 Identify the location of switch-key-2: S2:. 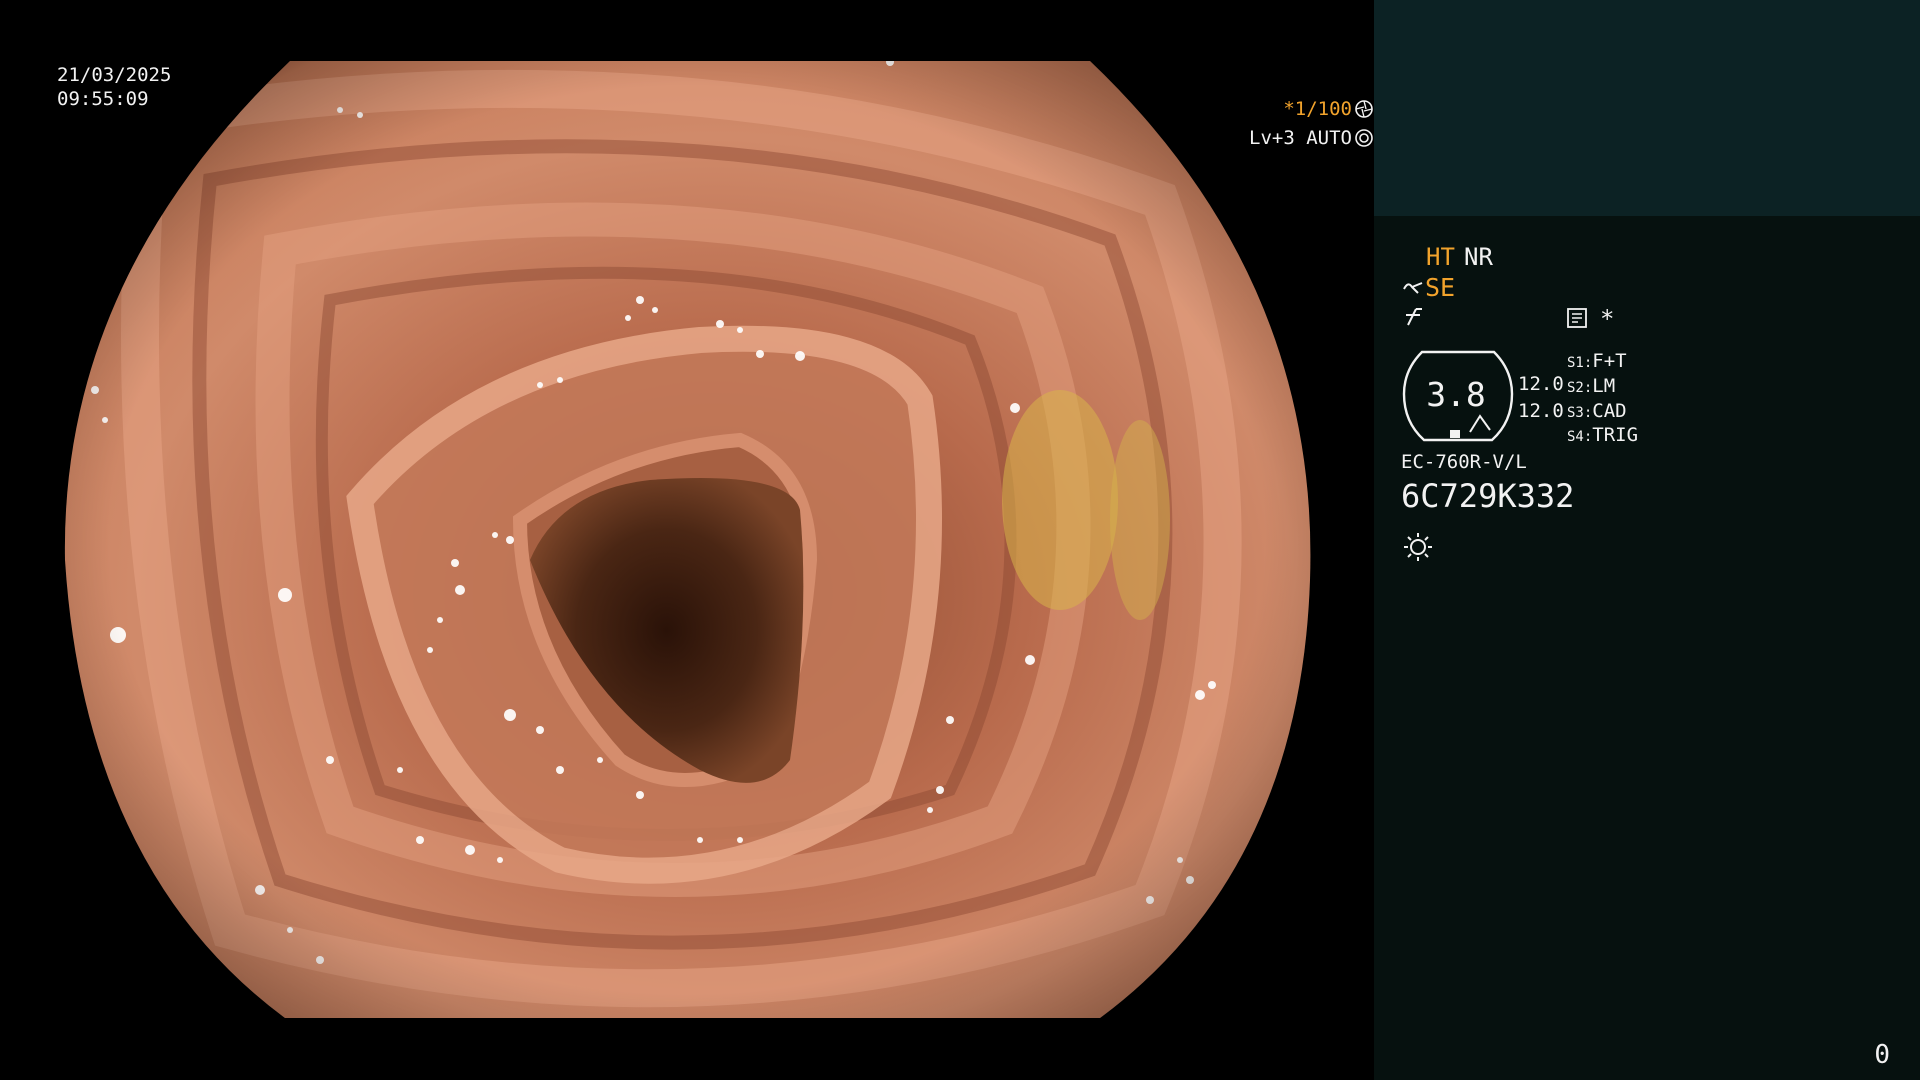
(1580, 388).